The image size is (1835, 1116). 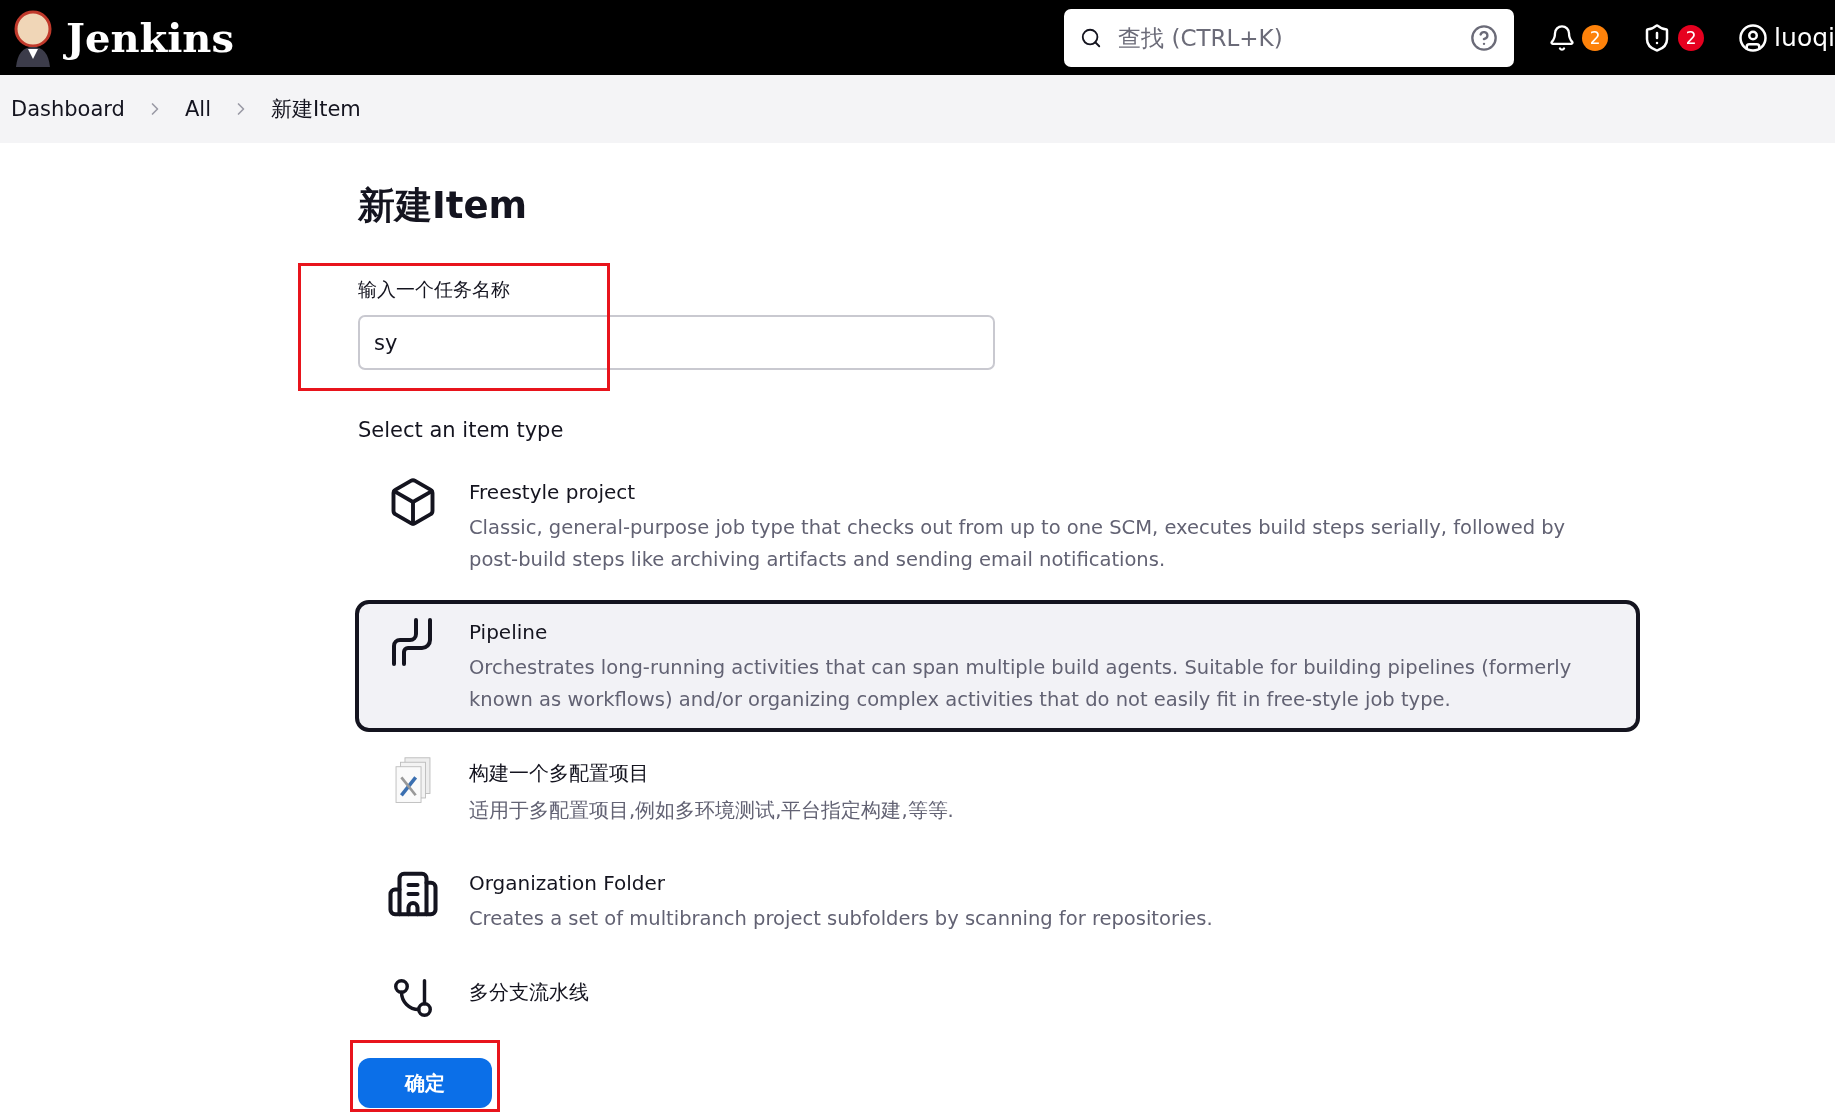 I want to click on user-name: luoqi, so click(x=1804, y=37).